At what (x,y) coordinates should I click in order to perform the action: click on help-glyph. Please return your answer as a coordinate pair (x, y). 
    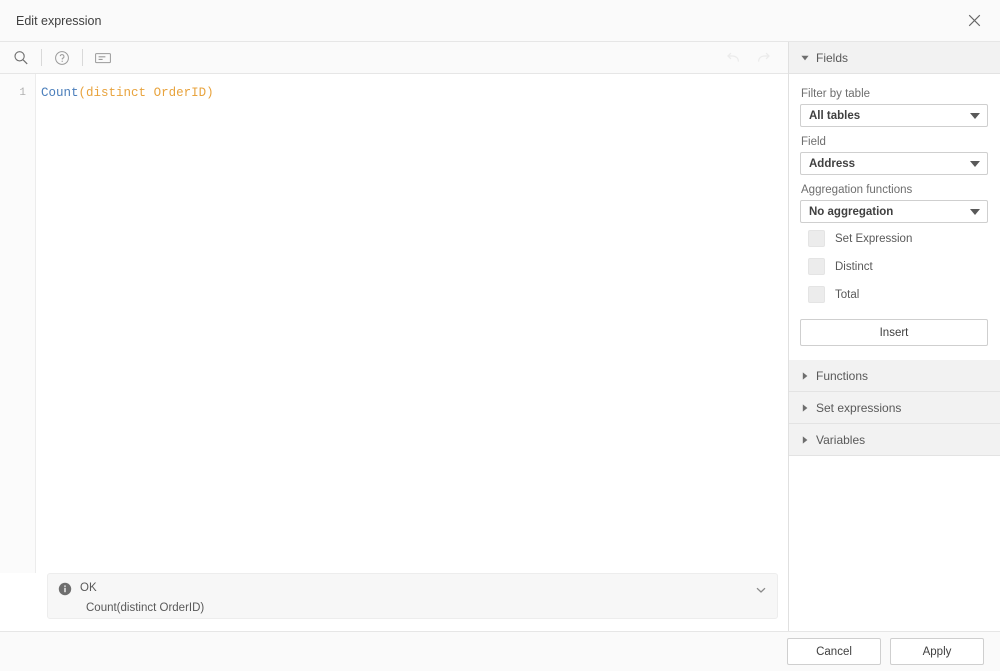
    Looking at the image, I should click on (62, 57).